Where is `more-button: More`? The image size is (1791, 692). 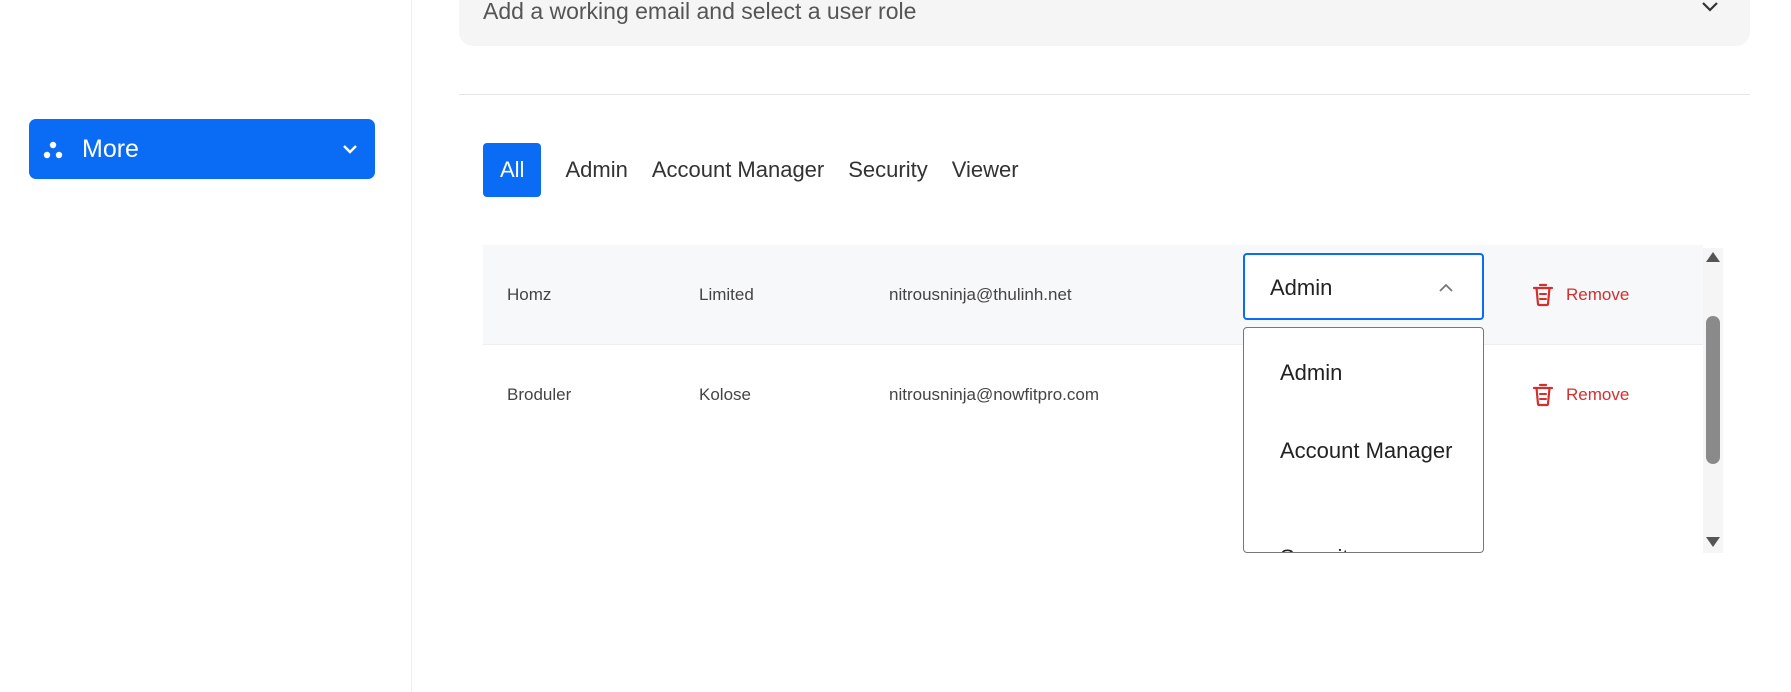 more-button: More is located at coordinates (202, 149).